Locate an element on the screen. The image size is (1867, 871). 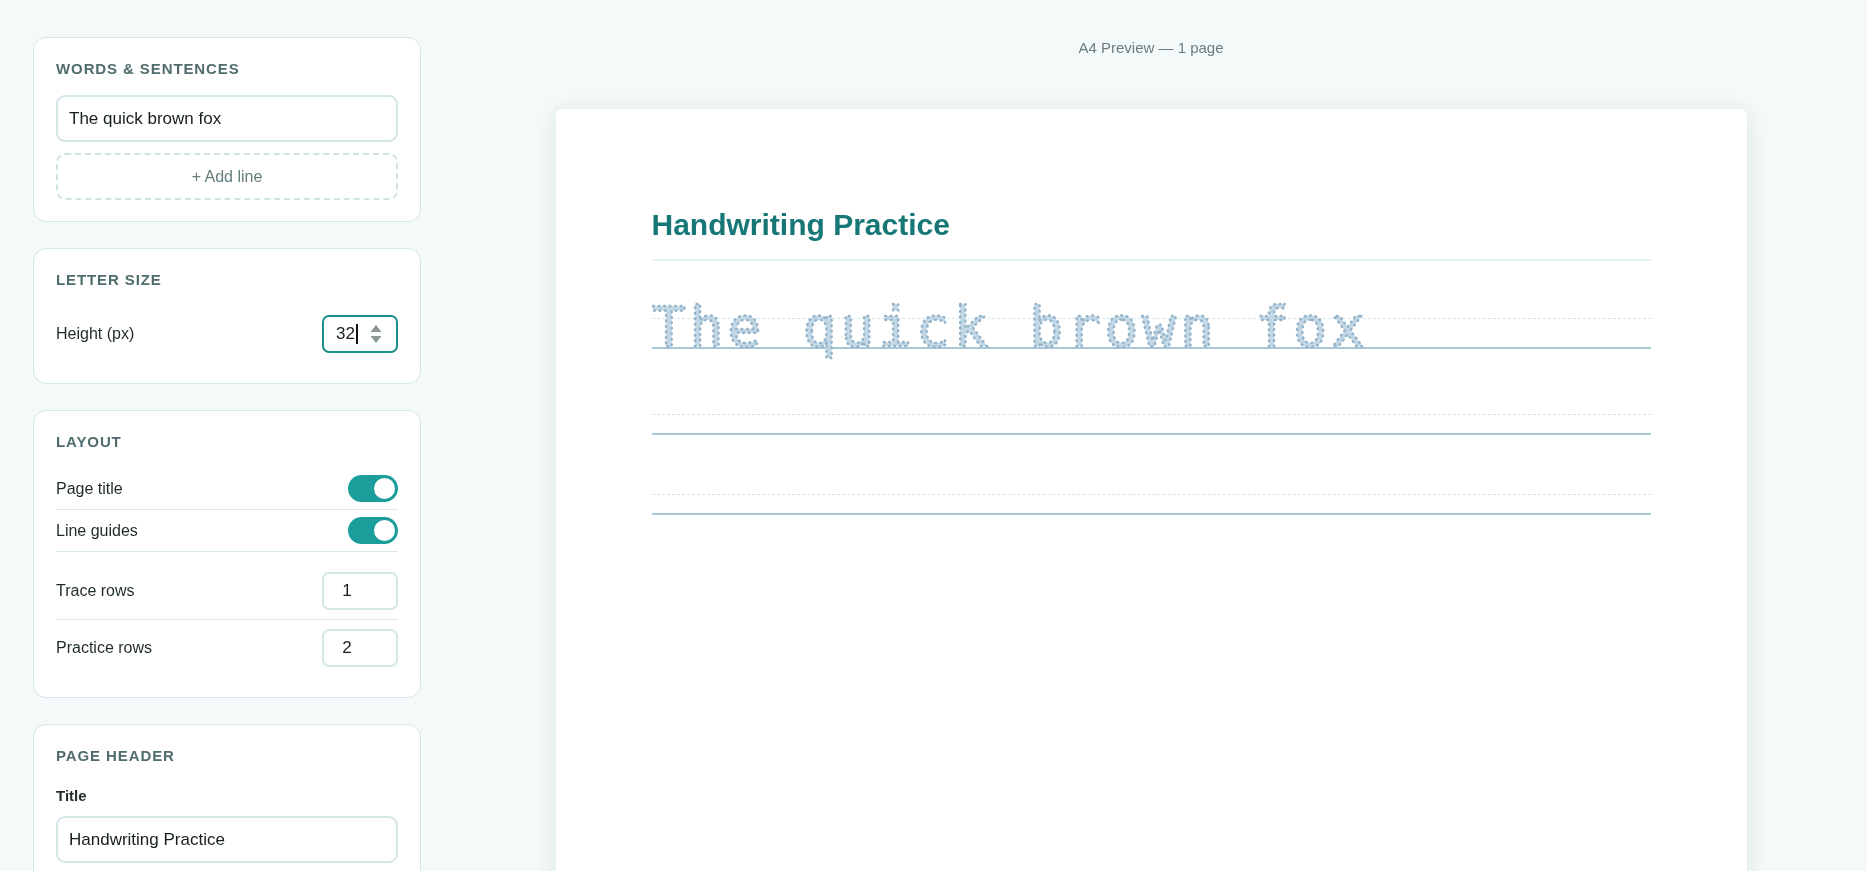
section-heading: LETTER SIZE is located at coordinates (109, 280).